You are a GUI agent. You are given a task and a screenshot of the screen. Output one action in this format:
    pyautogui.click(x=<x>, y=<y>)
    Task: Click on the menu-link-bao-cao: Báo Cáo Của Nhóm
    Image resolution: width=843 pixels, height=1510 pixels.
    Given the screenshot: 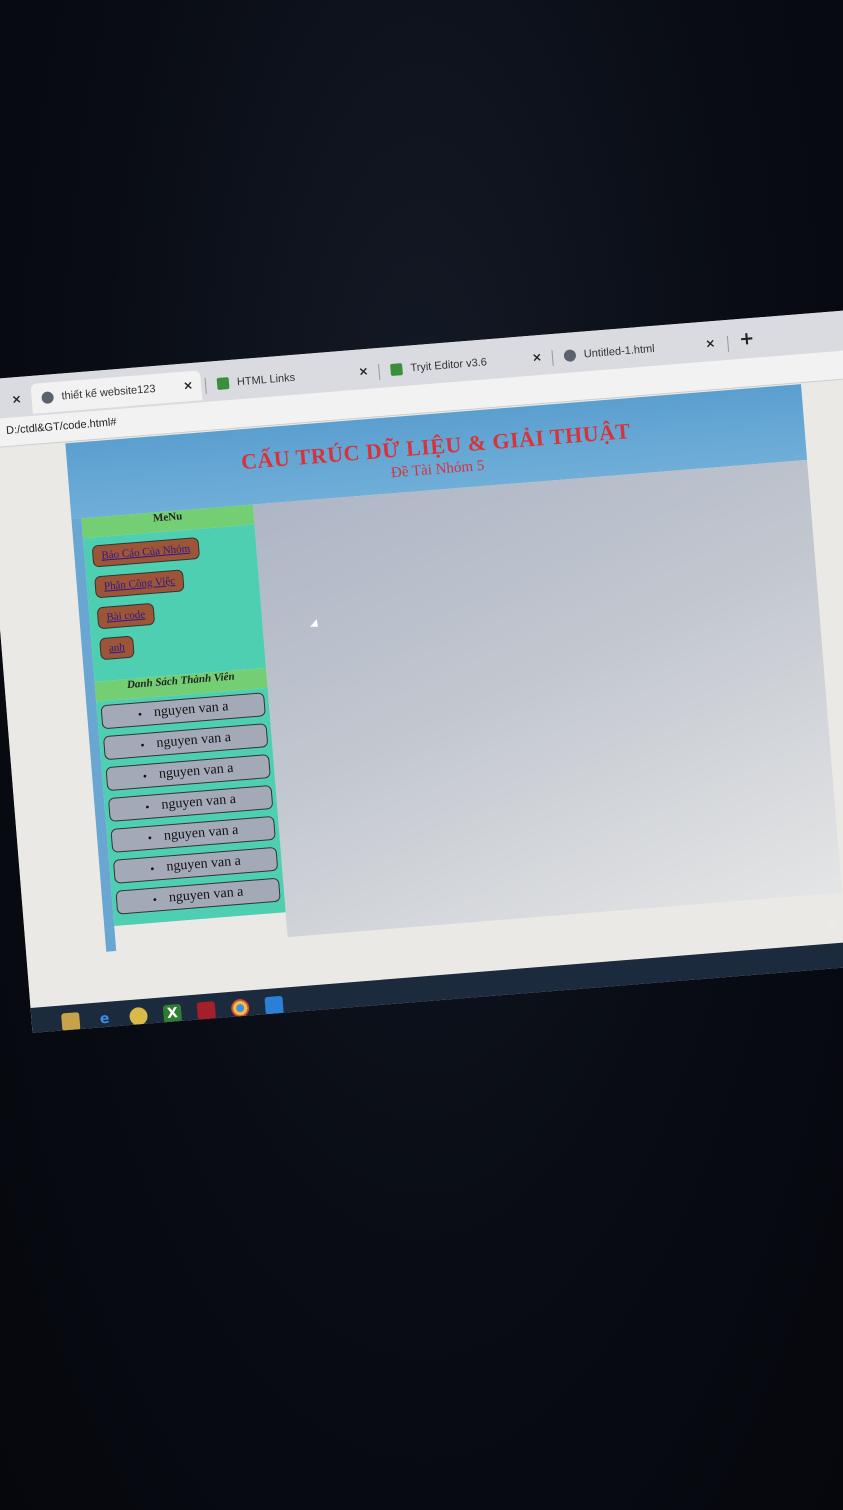 What is the action you would take?
    pyautogui.click(x=145, y=552)
    